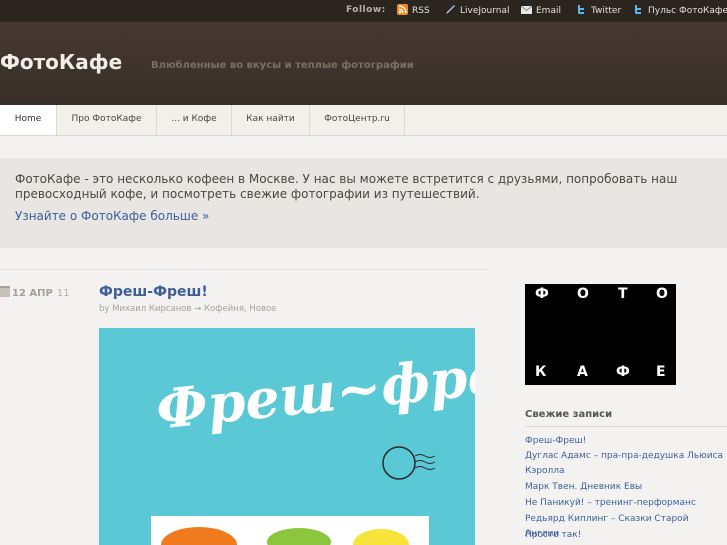 The width and height of the screenshot is (727, 545). Describe the element at coordinates (41, 293) in the screenshot. I see `post-date-month: АПР` at that location.